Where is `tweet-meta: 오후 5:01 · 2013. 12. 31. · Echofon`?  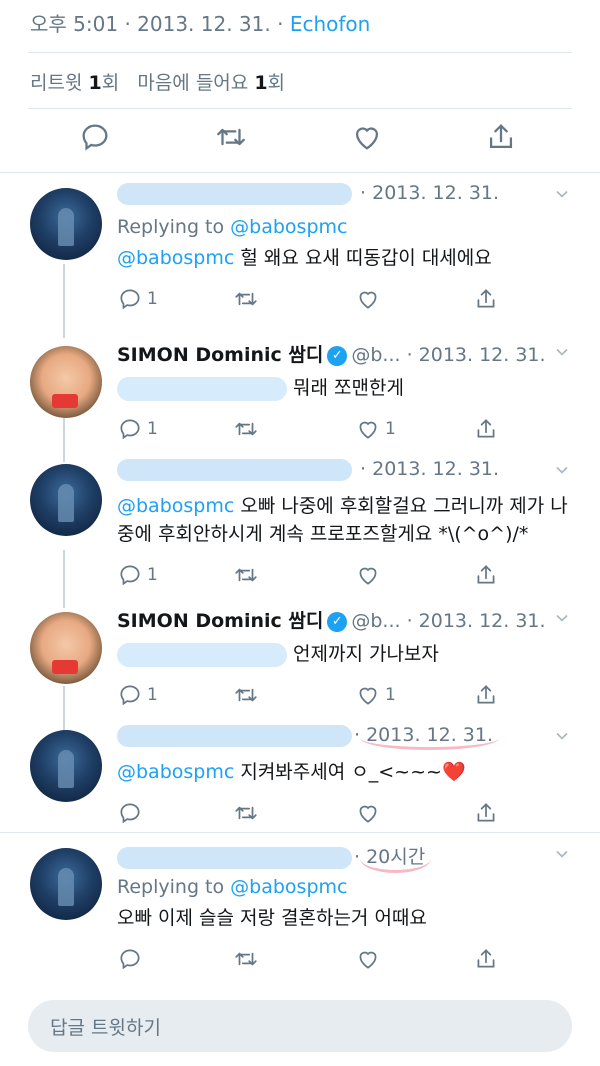
tweet-meta: 오후 5:01 · 2013. 12. 31. · Echofon is located at coordinates (200, 22).